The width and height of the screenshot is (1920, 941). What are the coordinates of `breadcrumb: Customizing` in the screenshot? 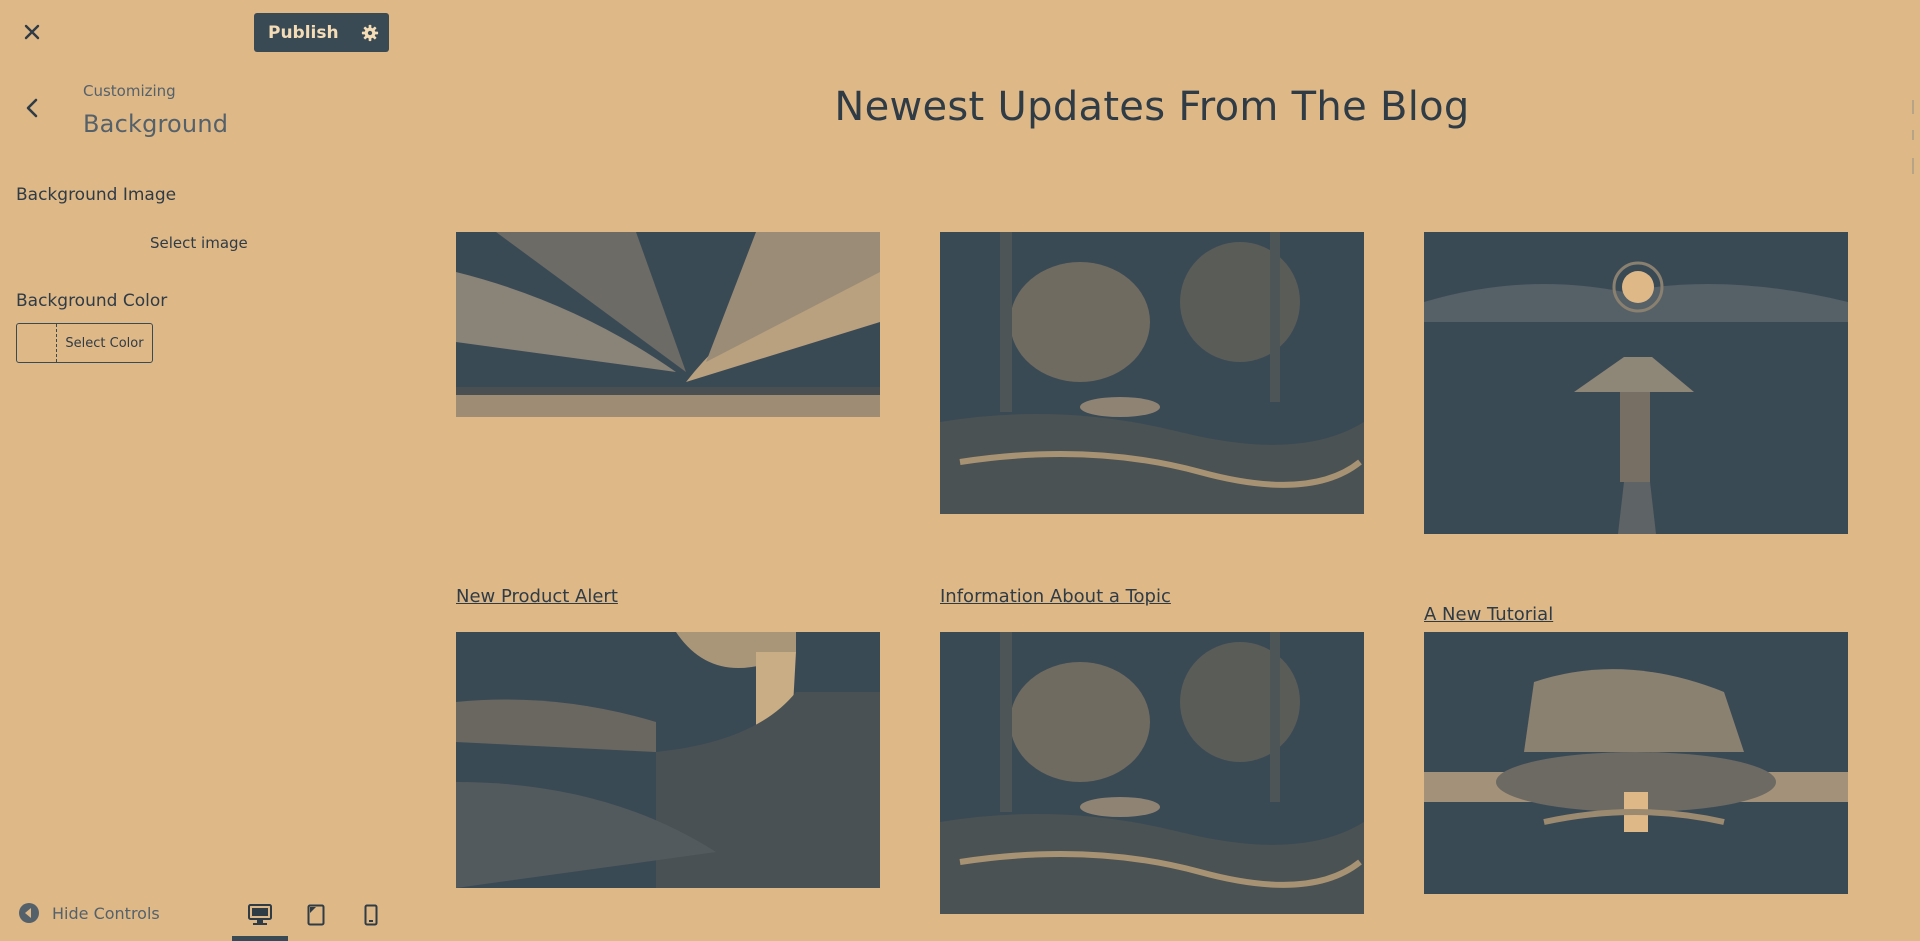 It's located at (129, 91).